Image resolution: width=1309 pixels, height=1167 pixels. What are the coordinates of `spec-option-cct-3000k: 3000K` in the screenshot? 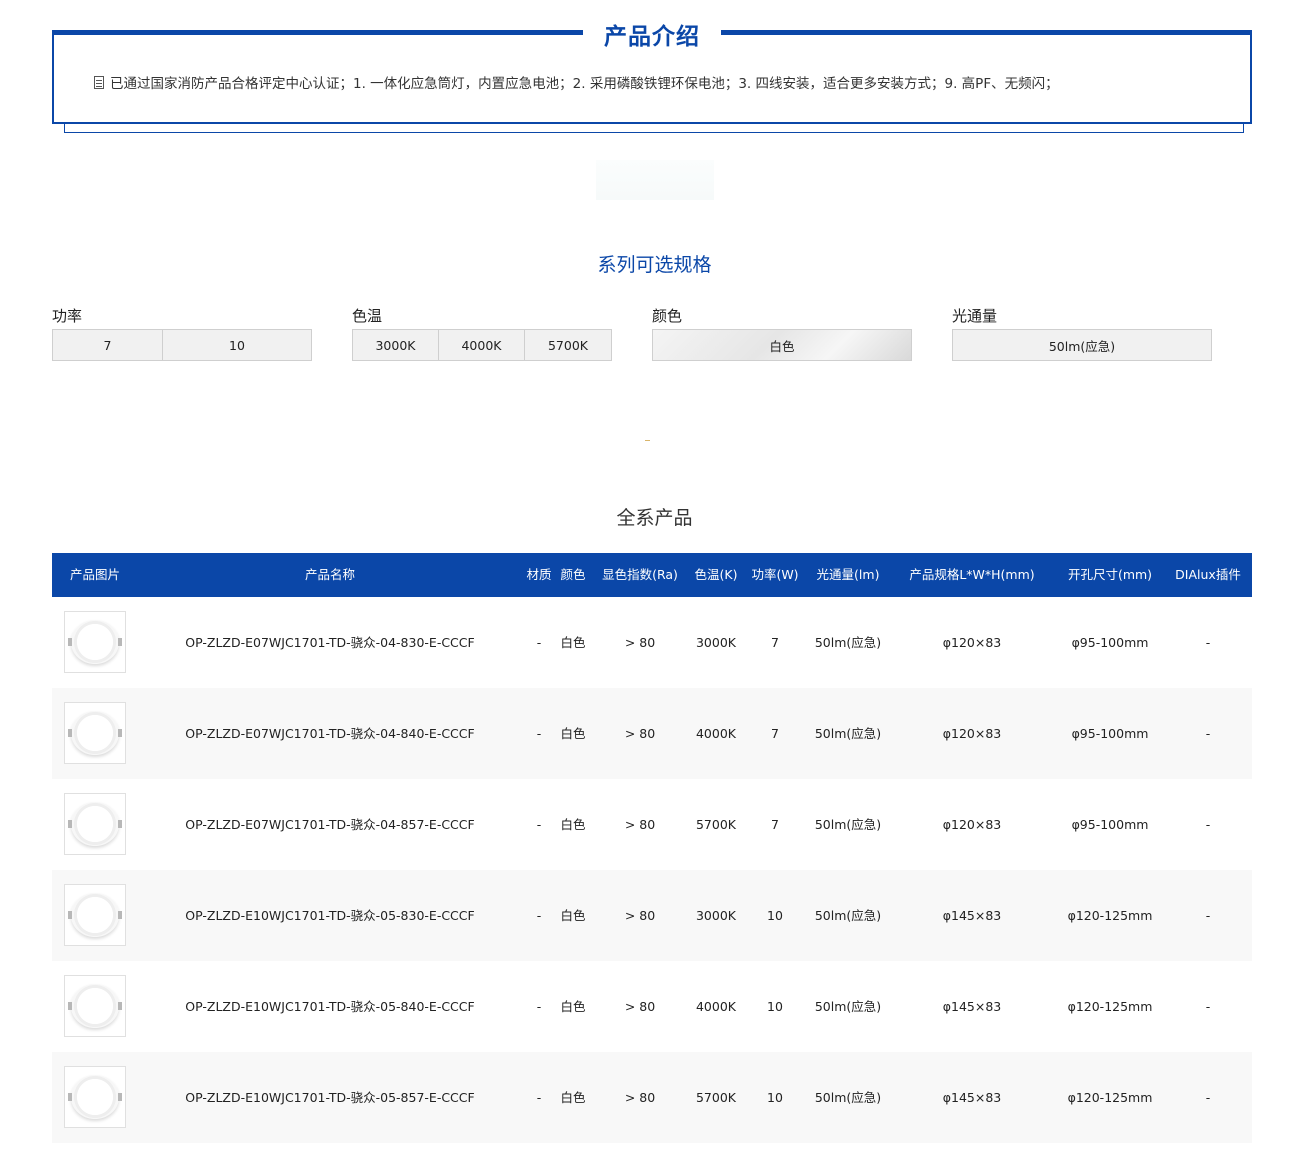 It's located at (396, 345).